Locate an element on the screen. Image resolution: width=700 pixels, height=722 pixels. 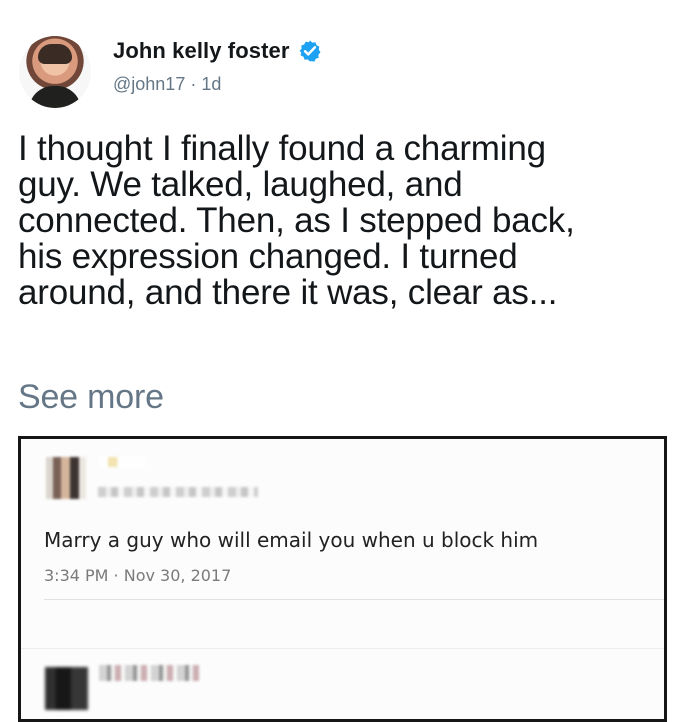
see-more-link: See more is located at coordinates (91, 397).